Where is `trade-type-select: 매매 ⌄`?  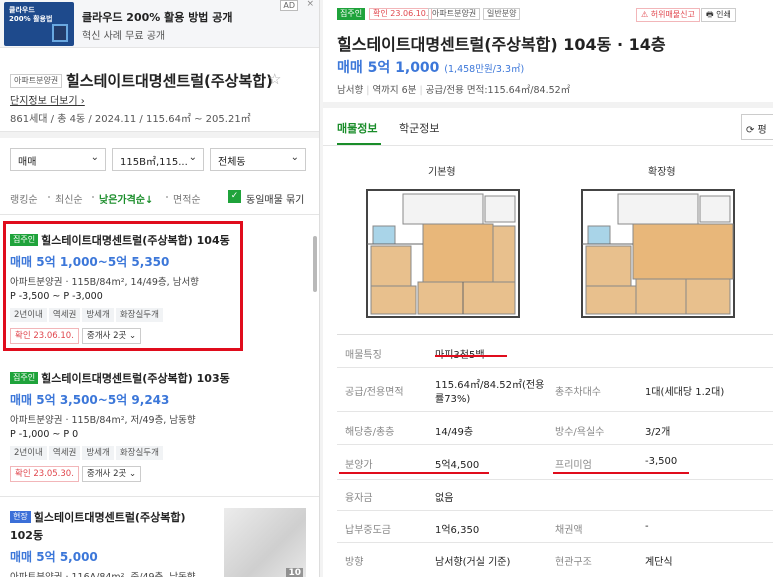
trade-type-select: 매매 ⌄ is located at coordinates (58, 159).